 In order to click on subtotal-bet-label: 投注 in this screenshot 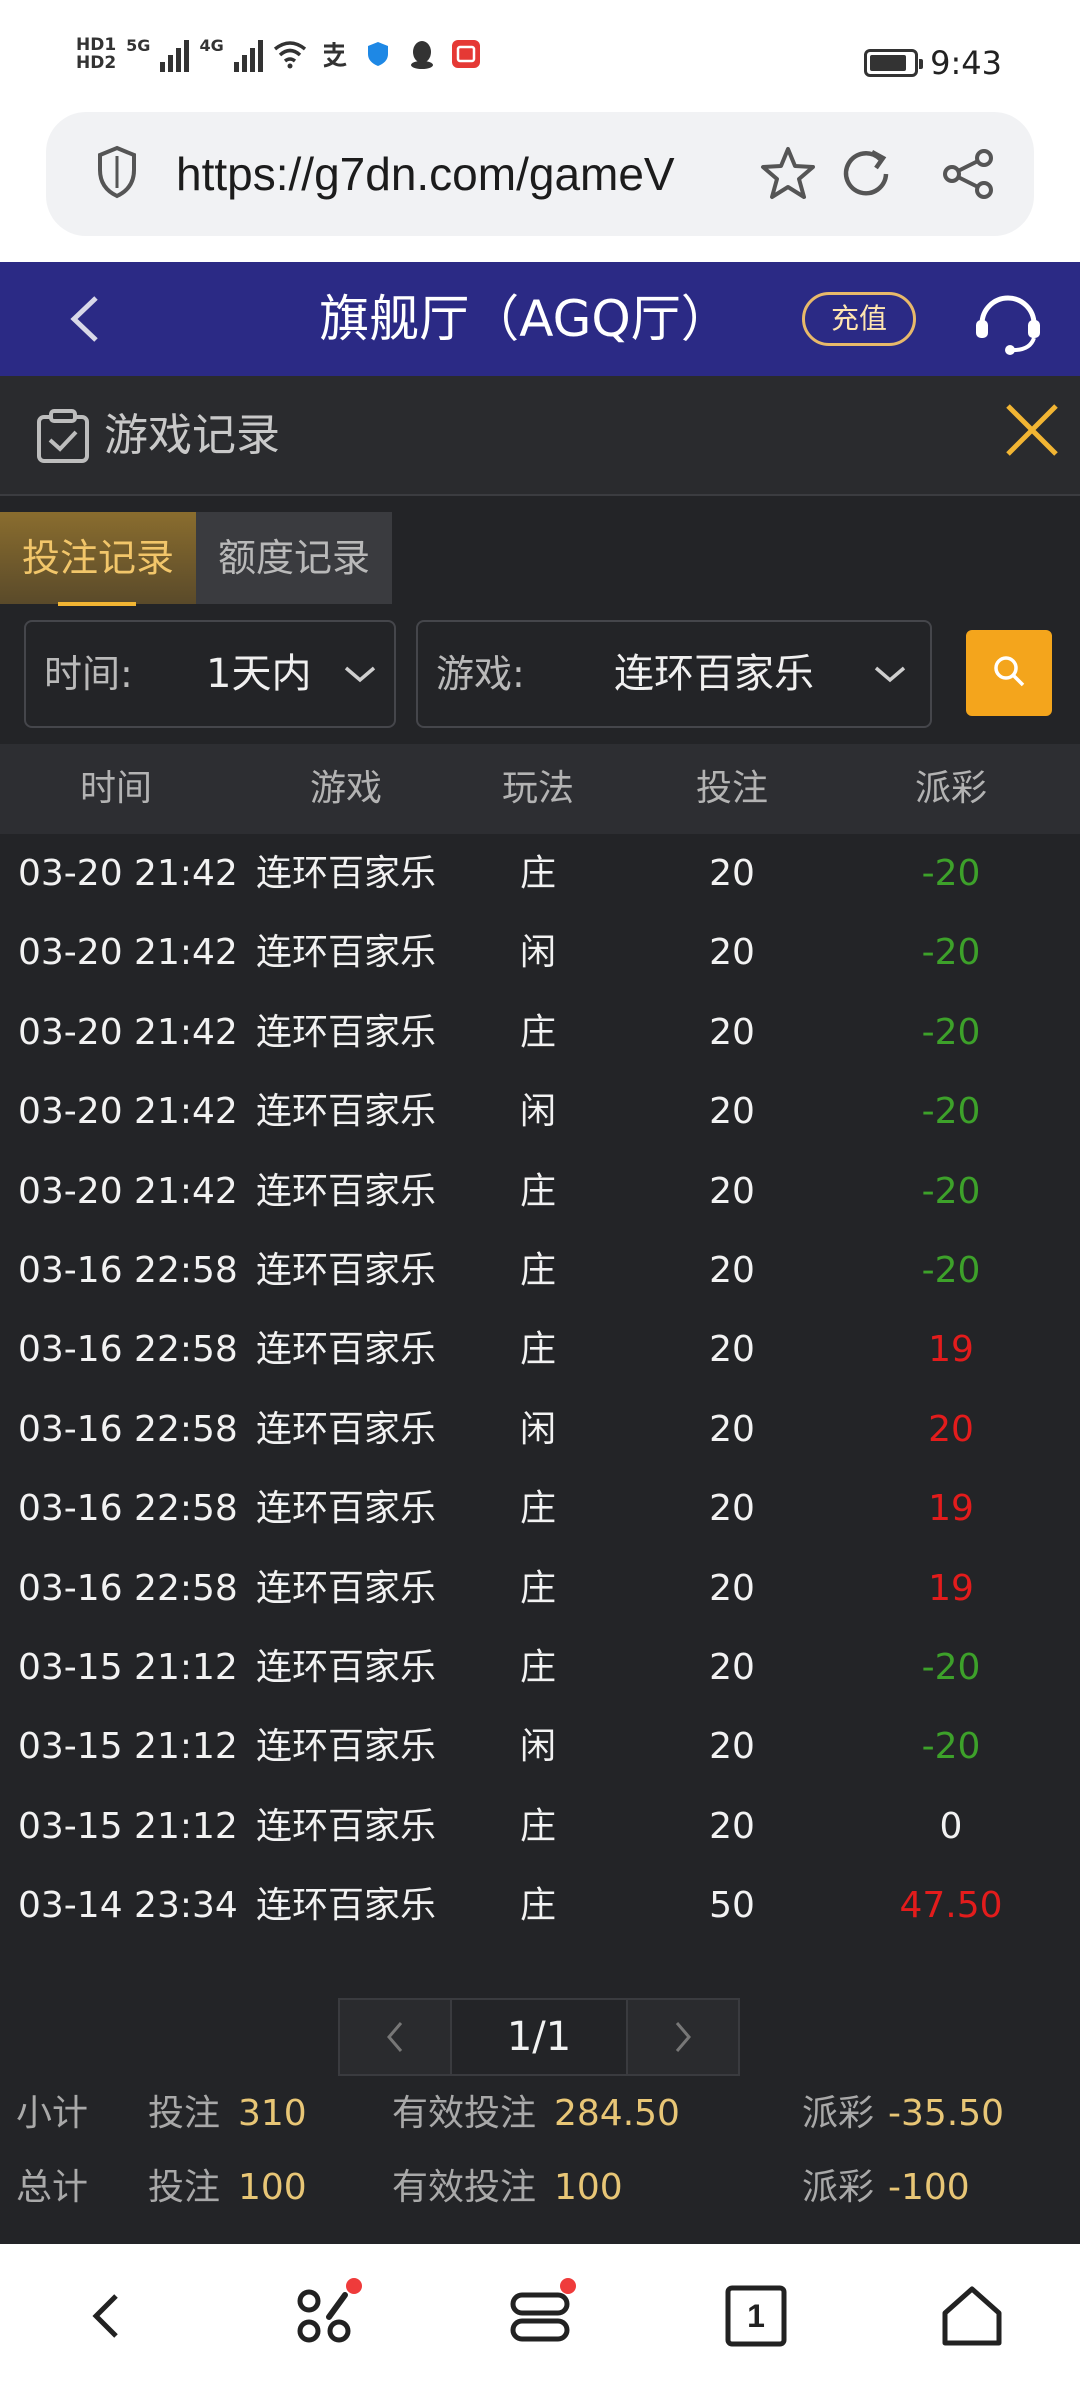, I will do `click(184, 2113)`.